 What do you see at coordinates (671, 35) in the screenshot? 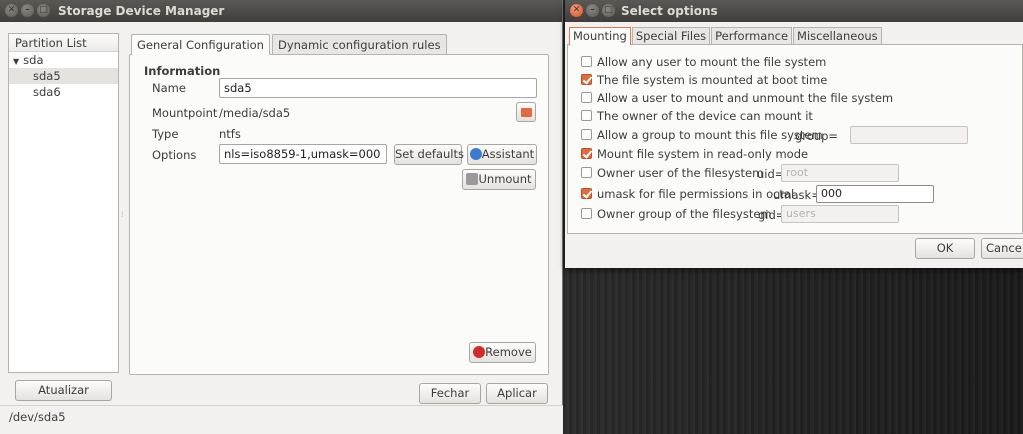
I see `tab-special-files: Special Files` at bounding box center [671, 35].